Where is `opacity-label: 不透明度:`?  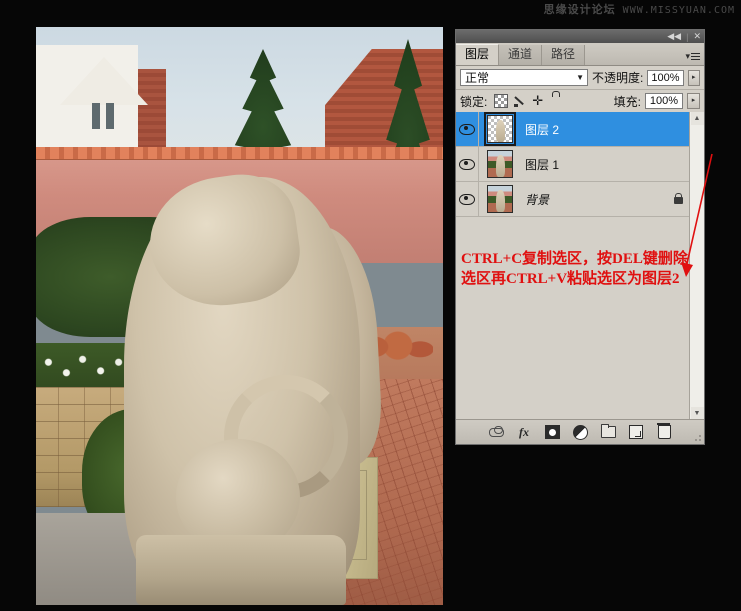 opacity-label: 不透明度: is located at coordinates (618, 78).